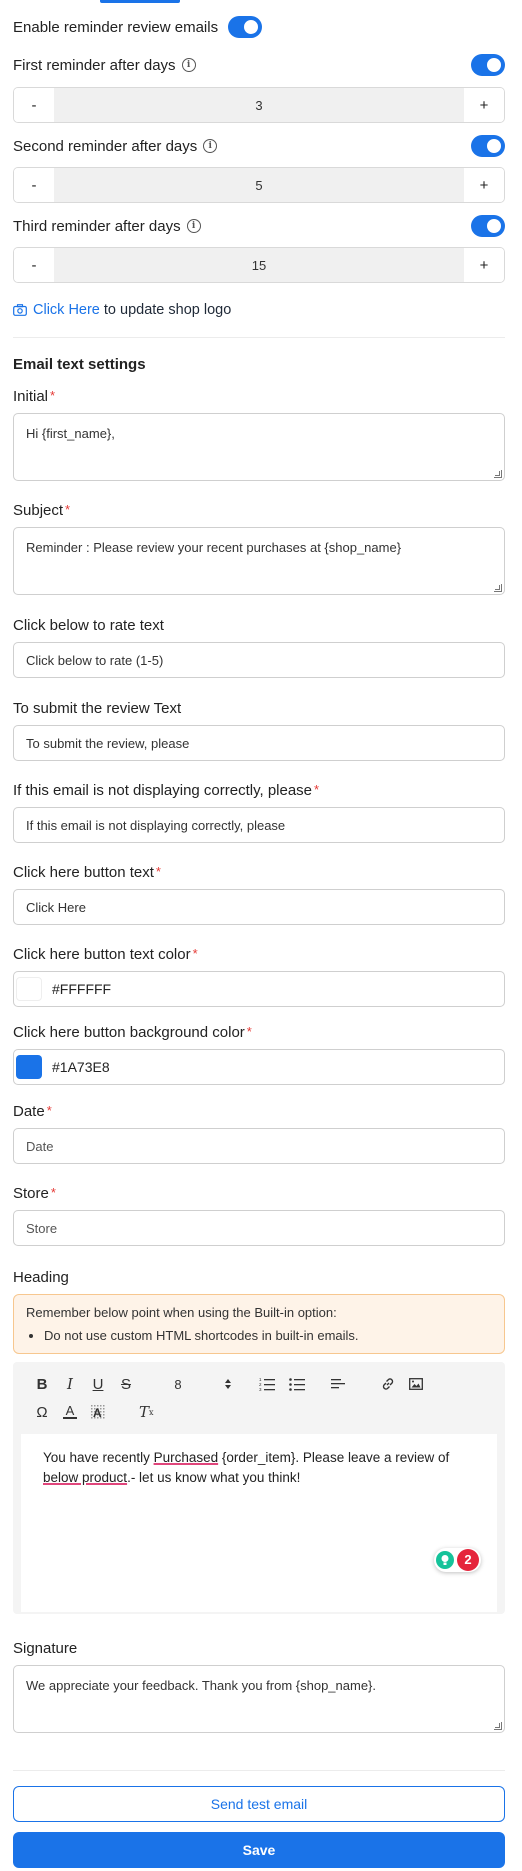  I want to click on save-button: Save, so click(259, 1850).